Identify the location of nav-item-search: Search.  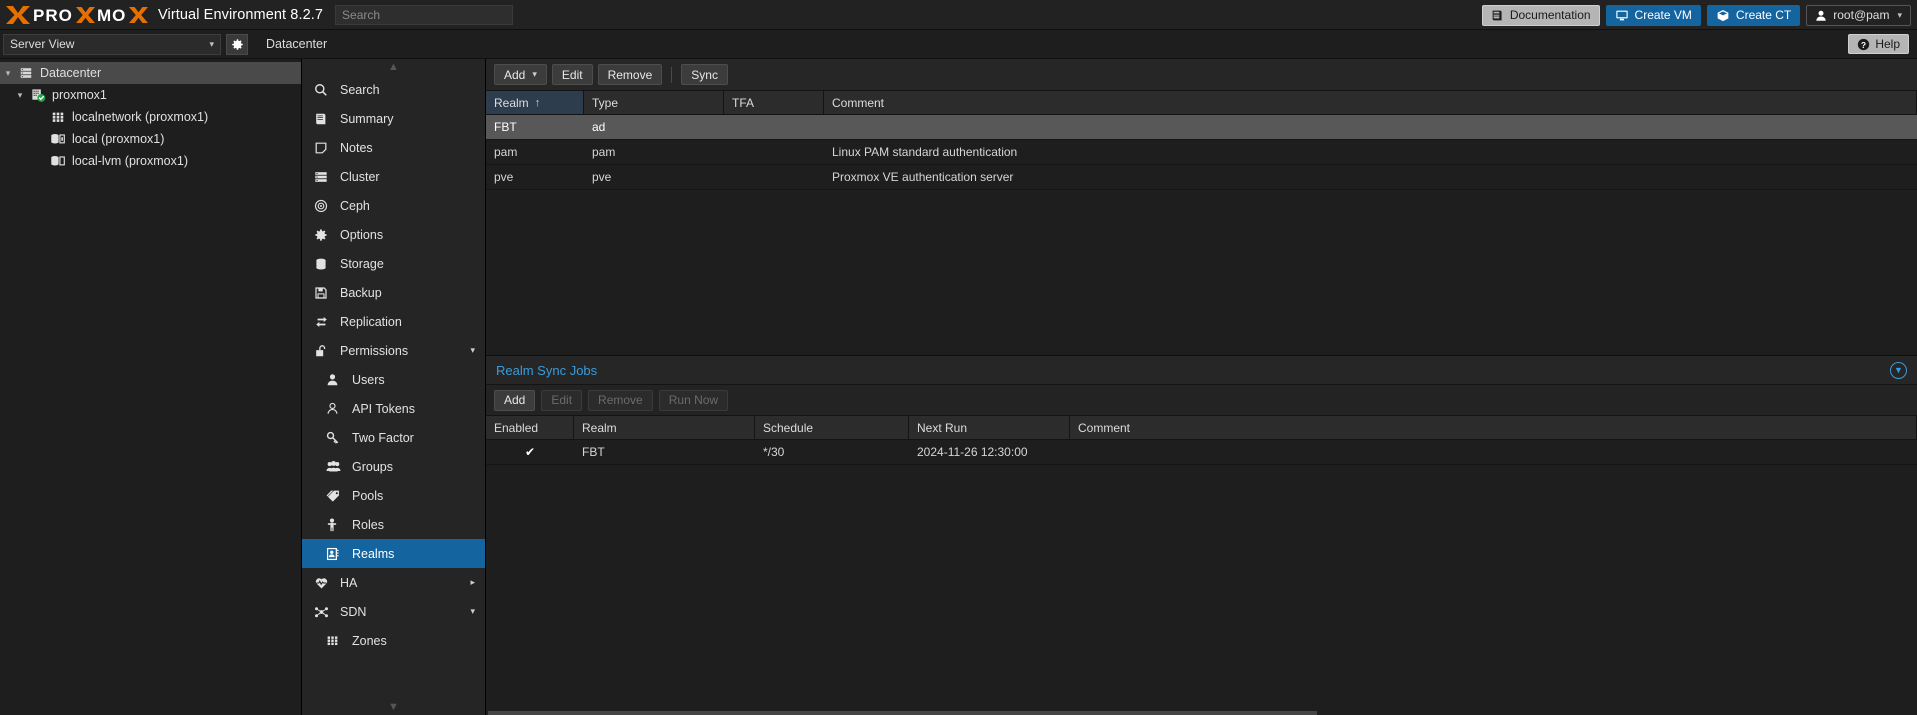
(393, 89).